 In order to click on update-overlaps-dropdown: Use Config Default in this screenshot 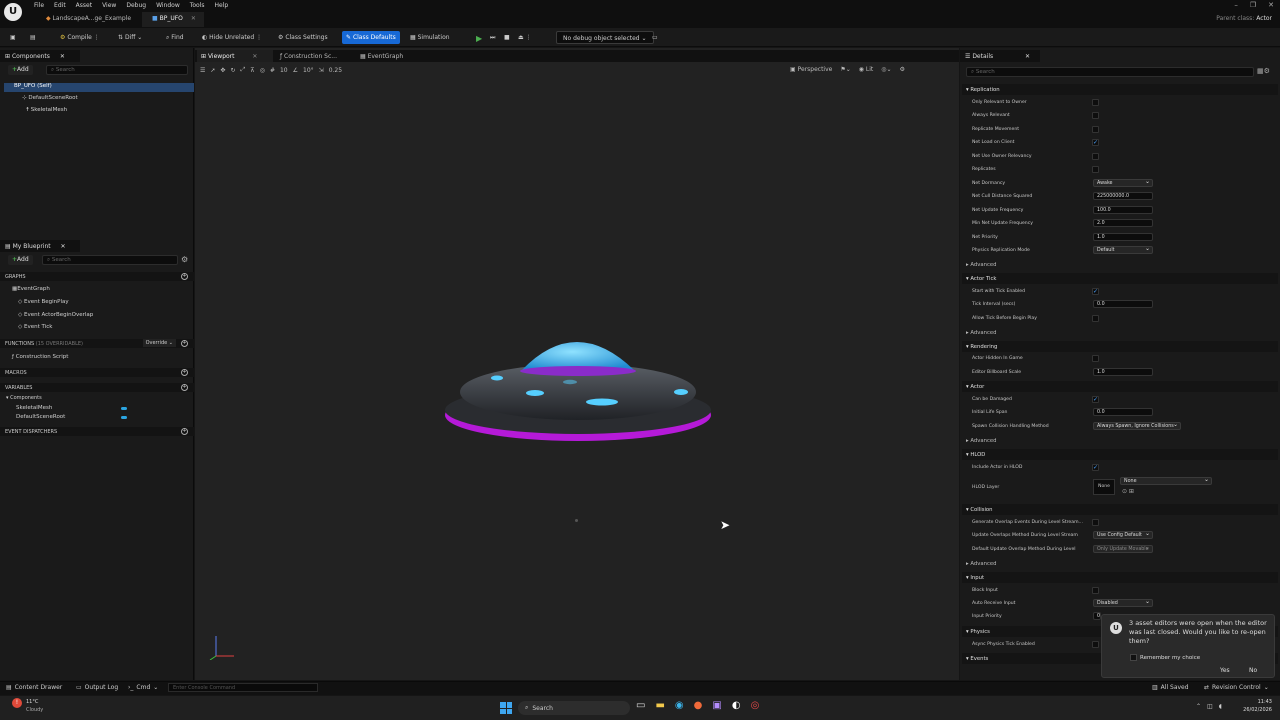, I will do `click(1123, 535)`.